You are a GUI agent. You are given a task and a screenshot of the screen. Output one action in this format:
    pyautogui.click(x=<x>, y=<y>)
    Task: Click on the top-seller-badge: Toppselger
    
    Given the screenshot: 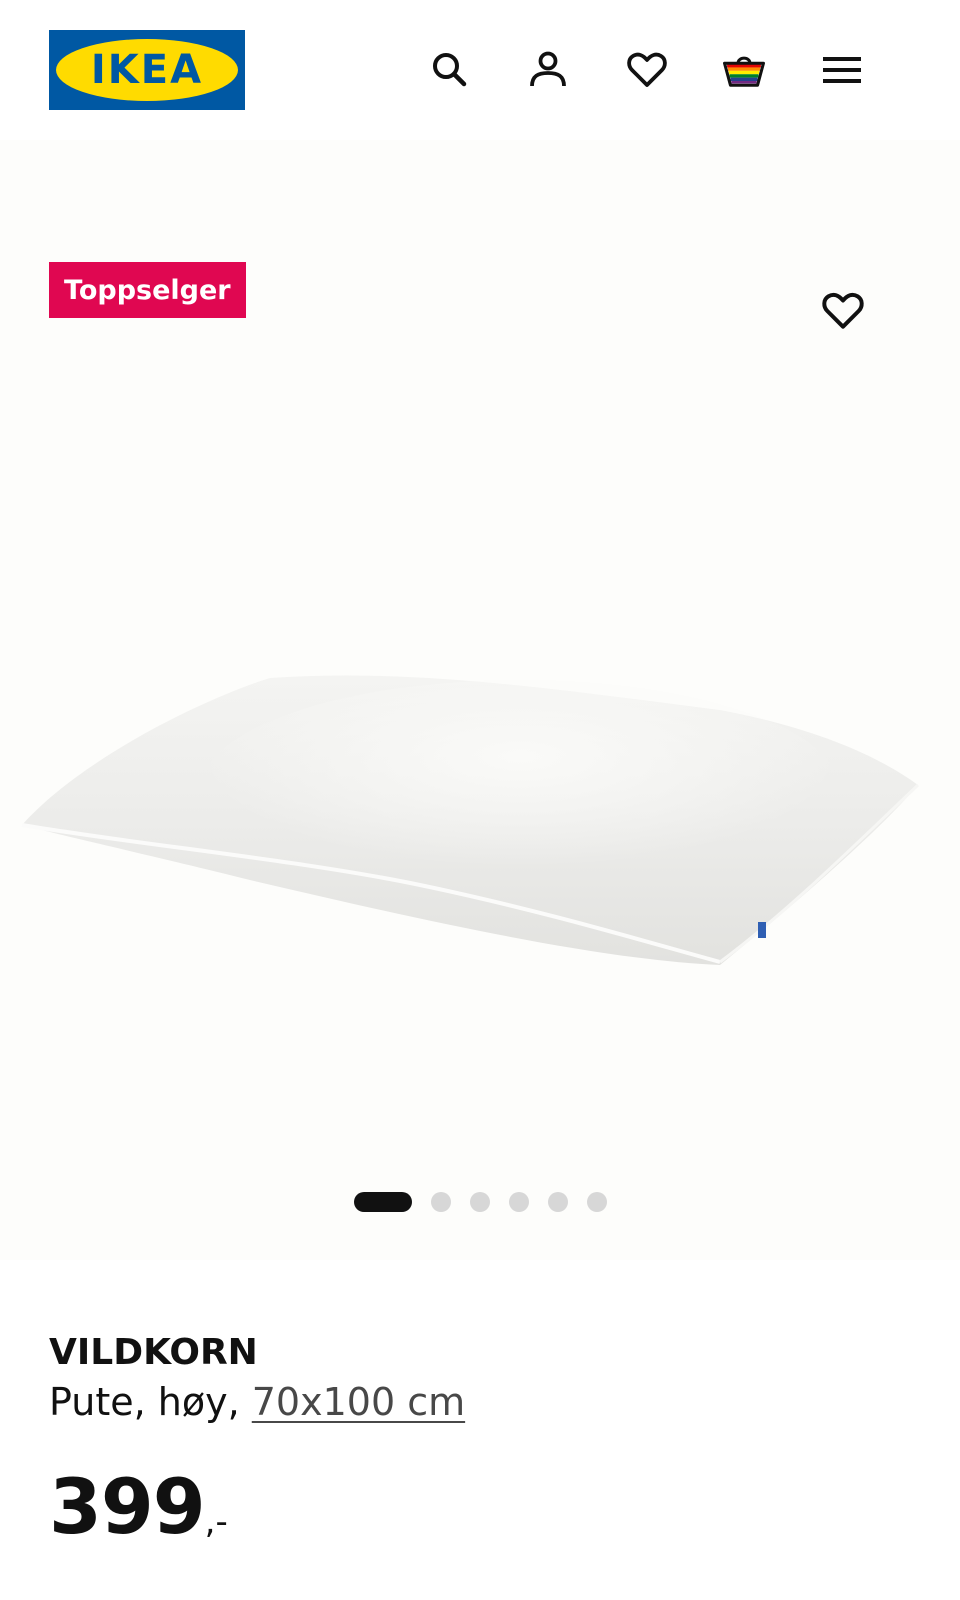 What is the action you would take?
    pyautogui.click(x=147, y=290)
    